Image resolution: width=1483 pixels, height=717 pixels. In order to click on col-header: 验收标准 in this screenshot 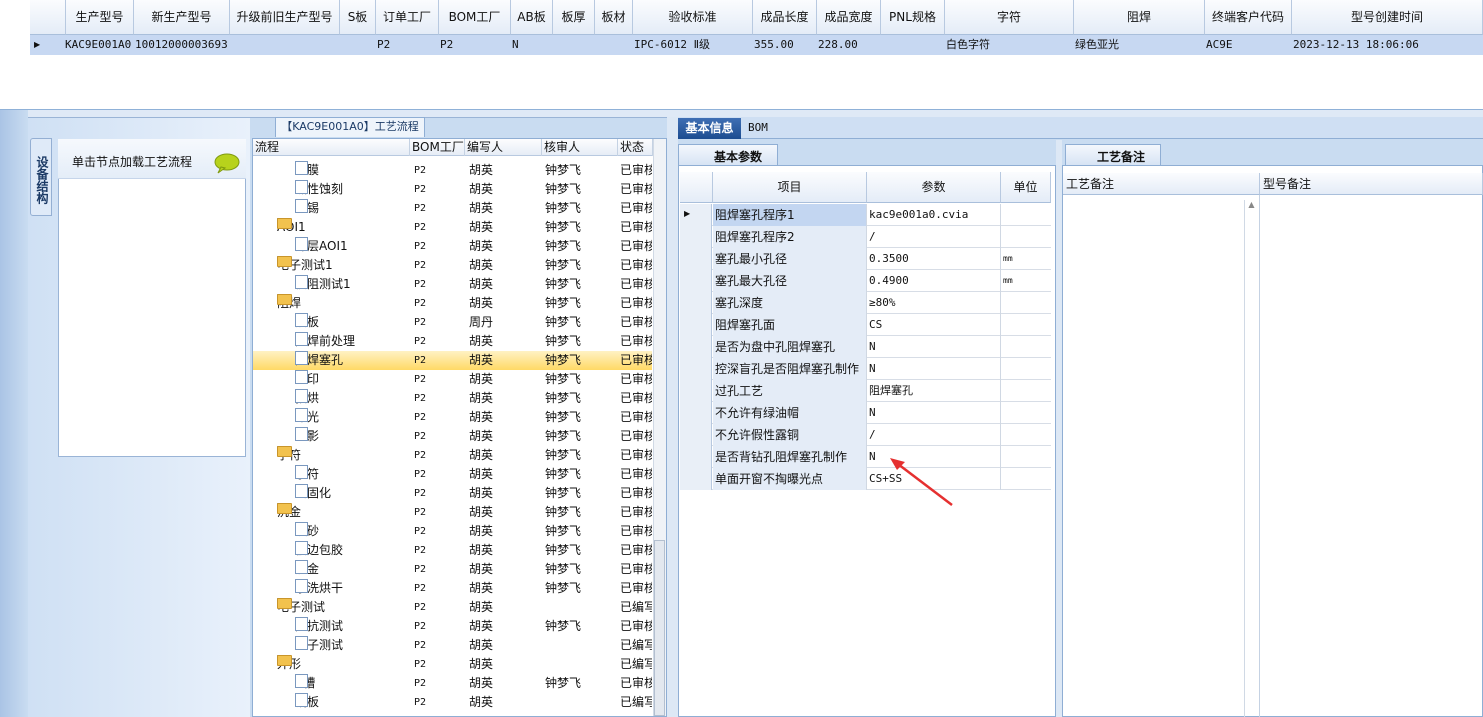, I will do `click(693, 17)`.